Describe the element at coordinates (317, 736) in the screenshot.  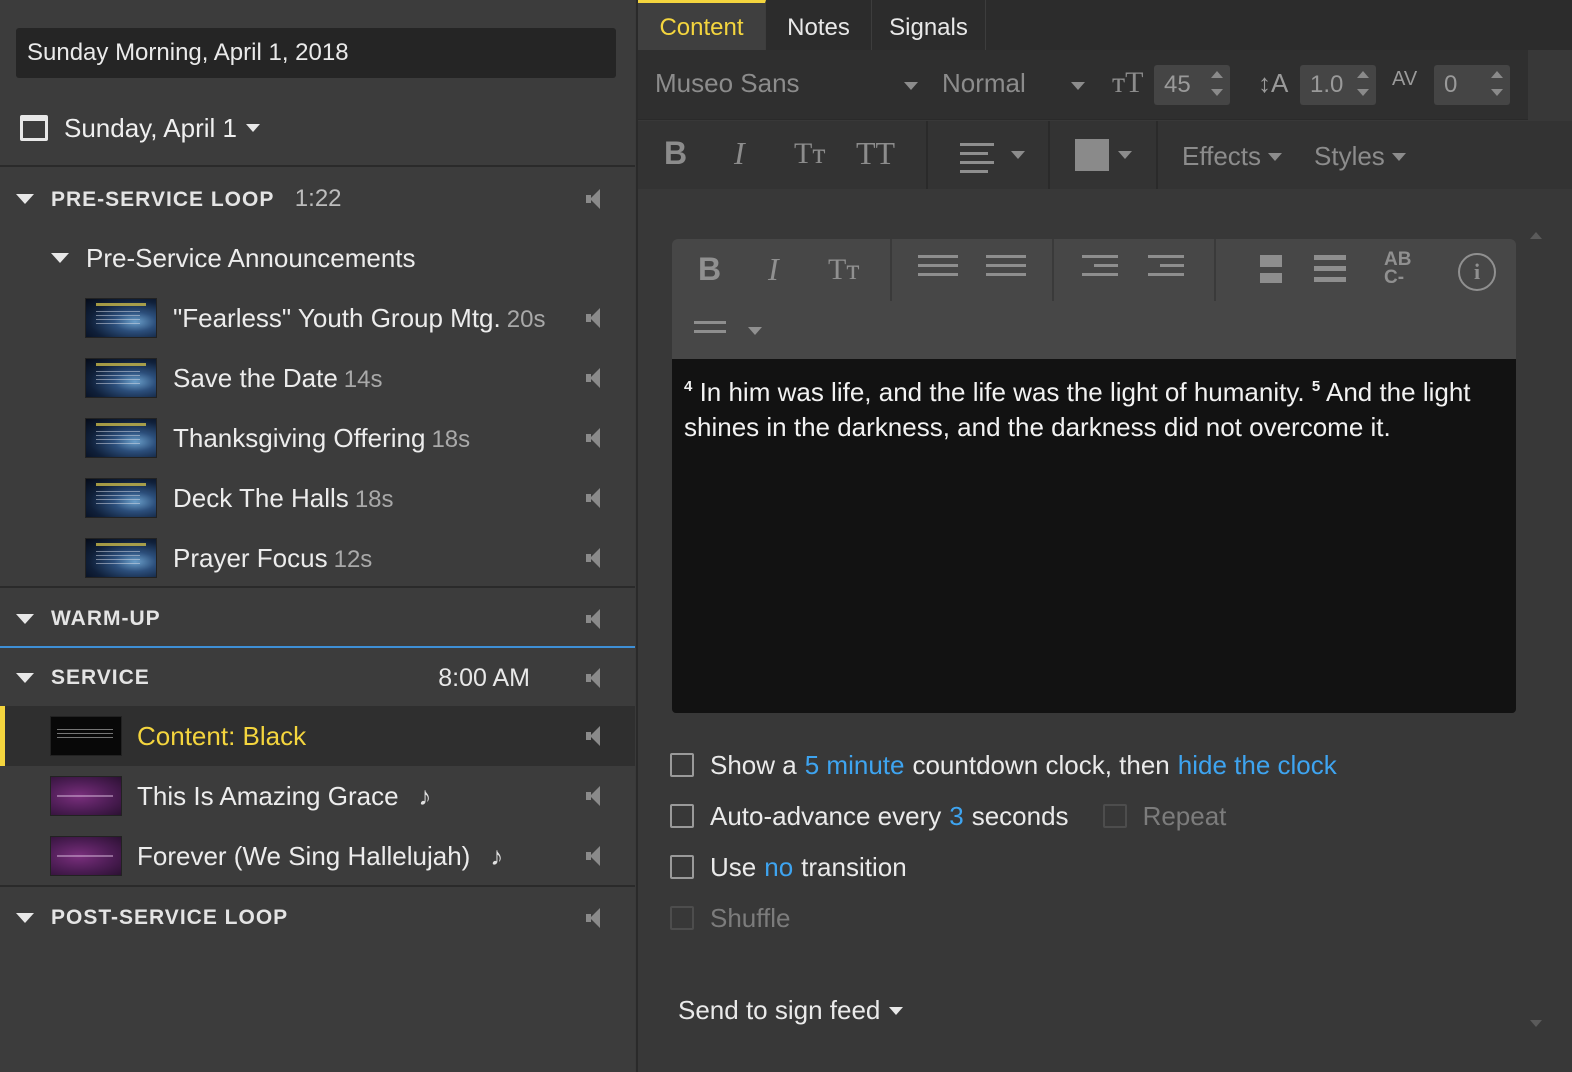
I see `list-item-active: Content: Black` at that location.